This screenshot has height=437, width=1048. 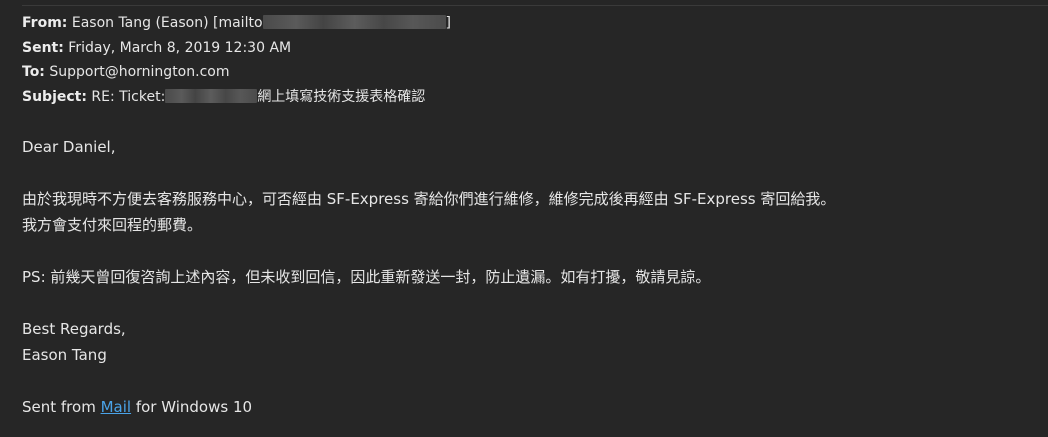 I want to click on subject-prefix: RE: Ticket:, so click(x=128, y=96).